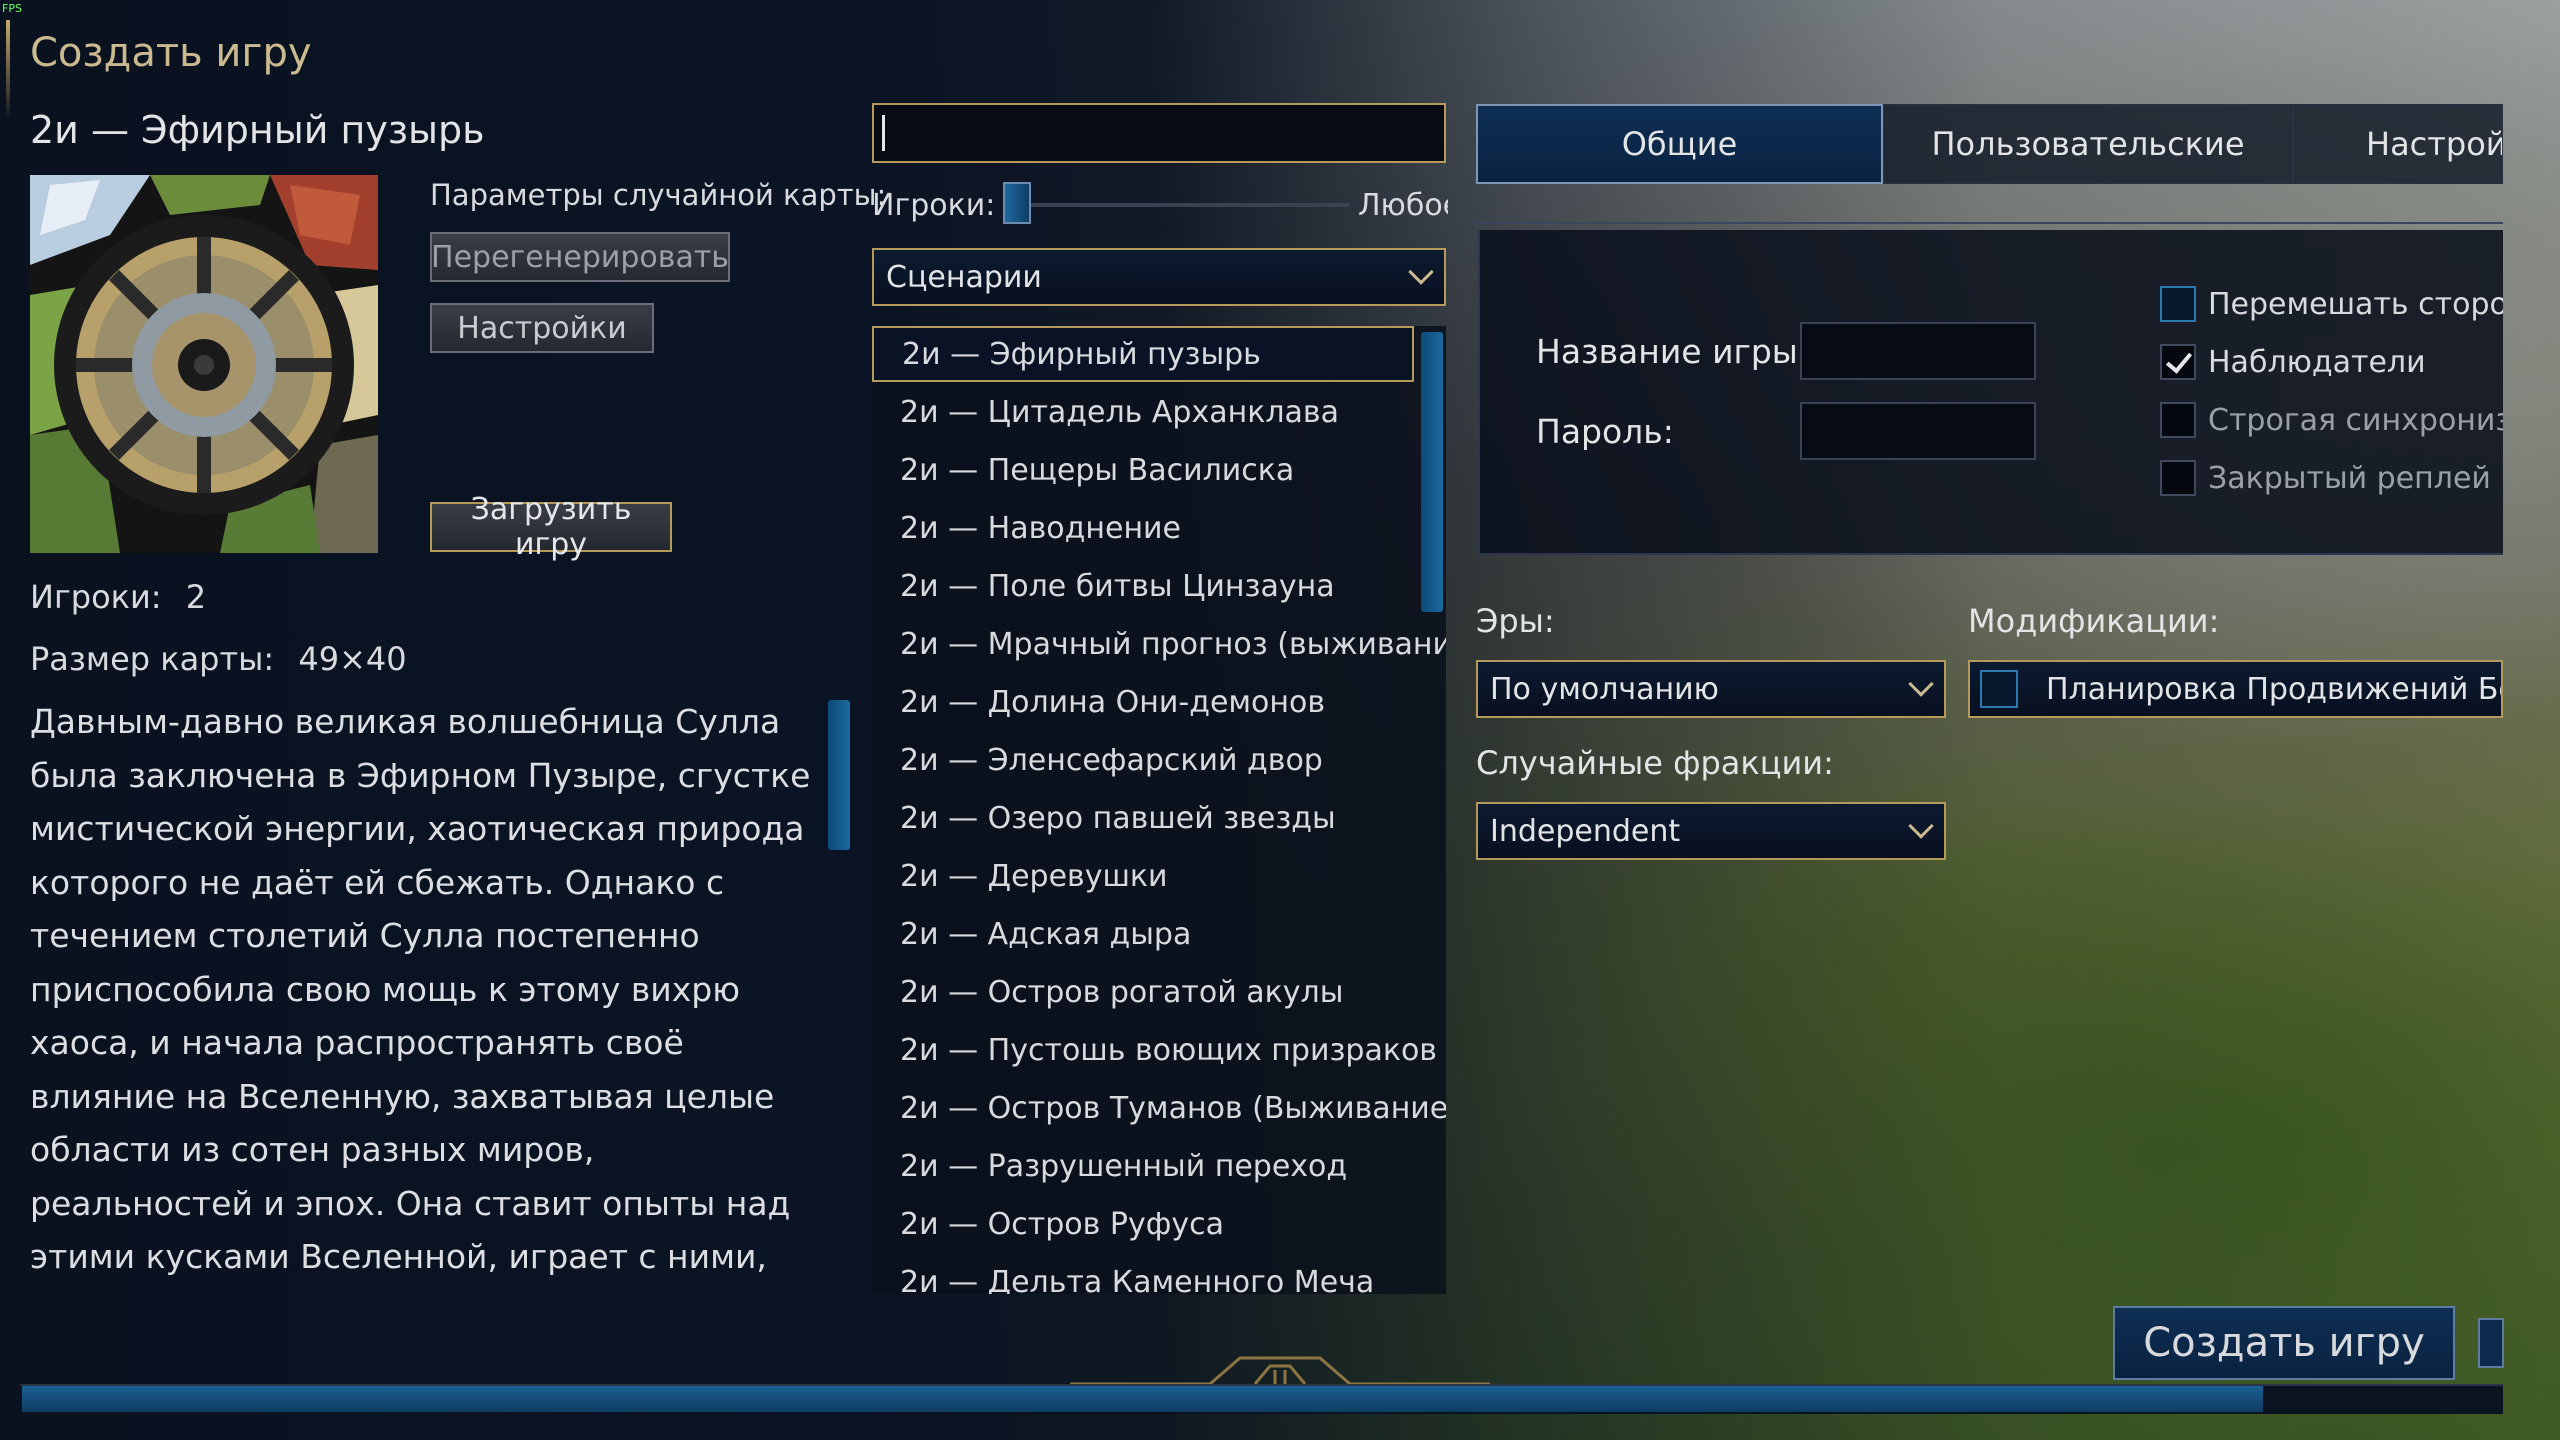 The width and height of the screenshot is (2560, 1440). Describe the element at coordinates (1143, 992) in the screenshot. I see `map-list-item: 2и — Остров рогатой акулы` at that location.